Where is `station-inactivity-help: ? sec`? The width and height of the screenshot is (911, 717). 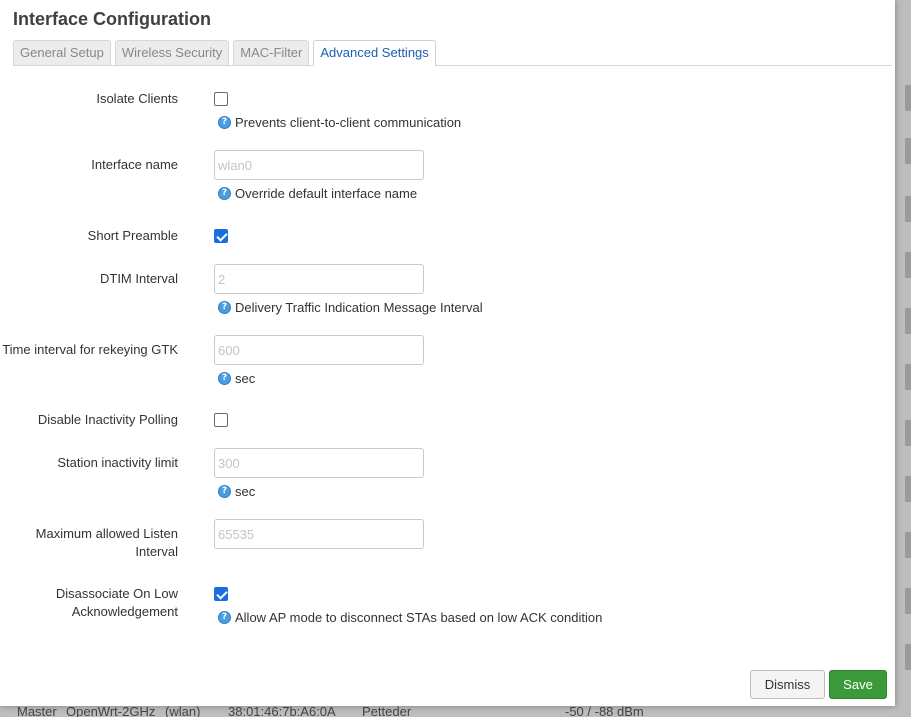
station-inactivity-help: ? sec is located at coordinates (236, 491).